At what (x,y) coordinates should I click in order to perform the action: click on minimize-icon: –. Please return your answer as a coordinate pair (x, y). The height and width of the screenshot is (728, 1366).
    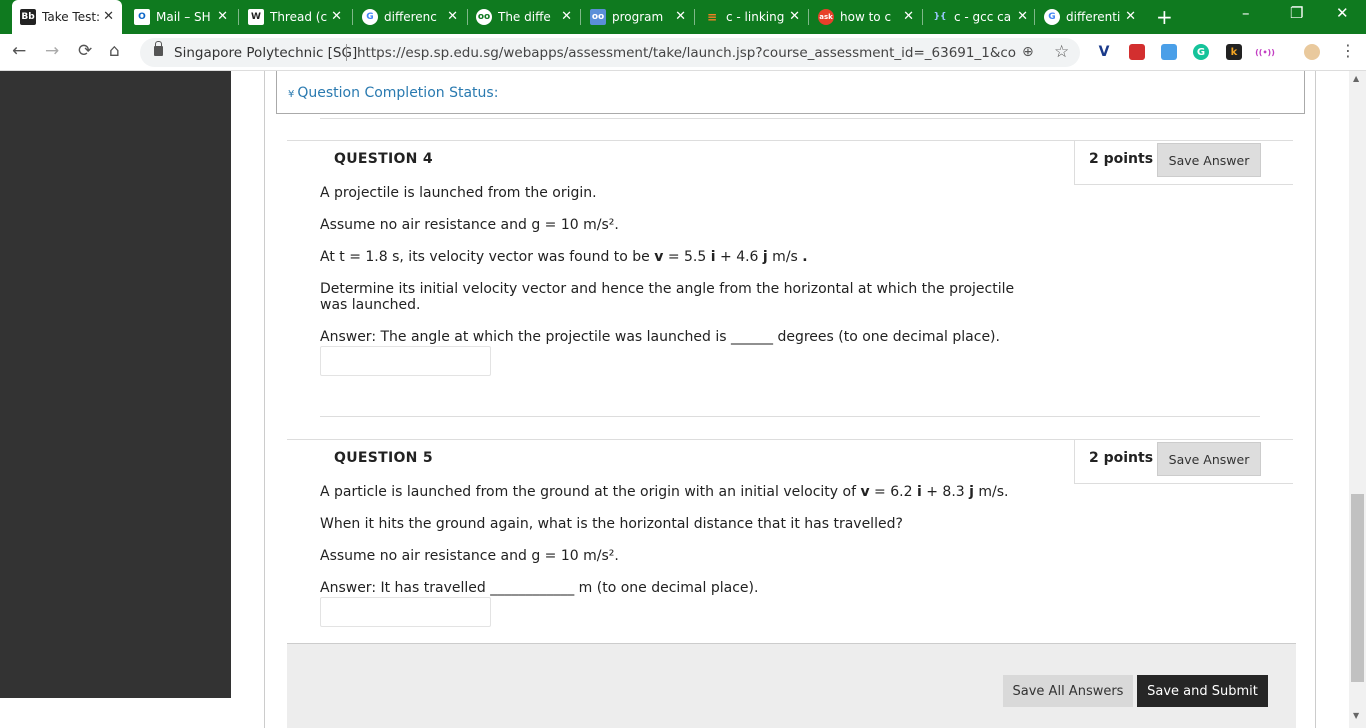
    Looking at the image, I should click on (1246, 13).